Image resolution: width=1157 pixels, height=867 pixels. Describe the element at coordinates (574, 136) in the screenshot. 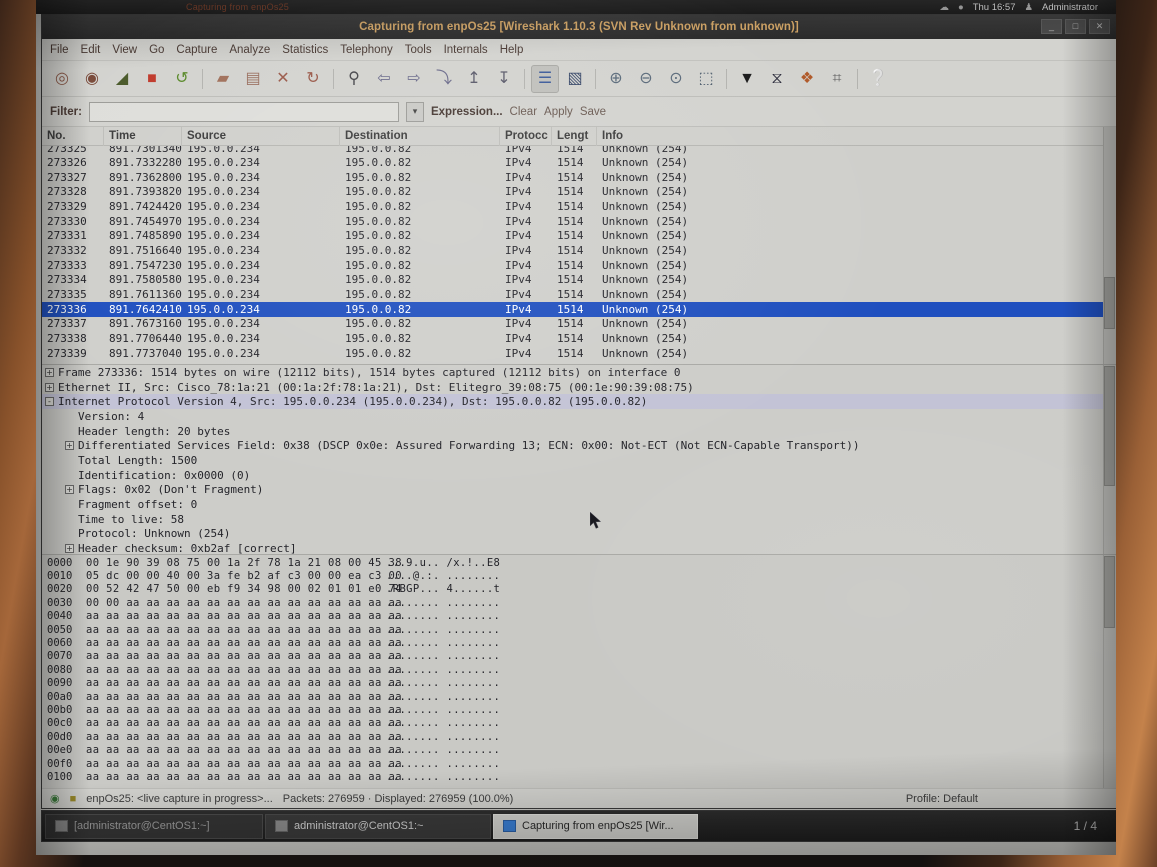

I see `column-header-lengt: Lengt` at that location.